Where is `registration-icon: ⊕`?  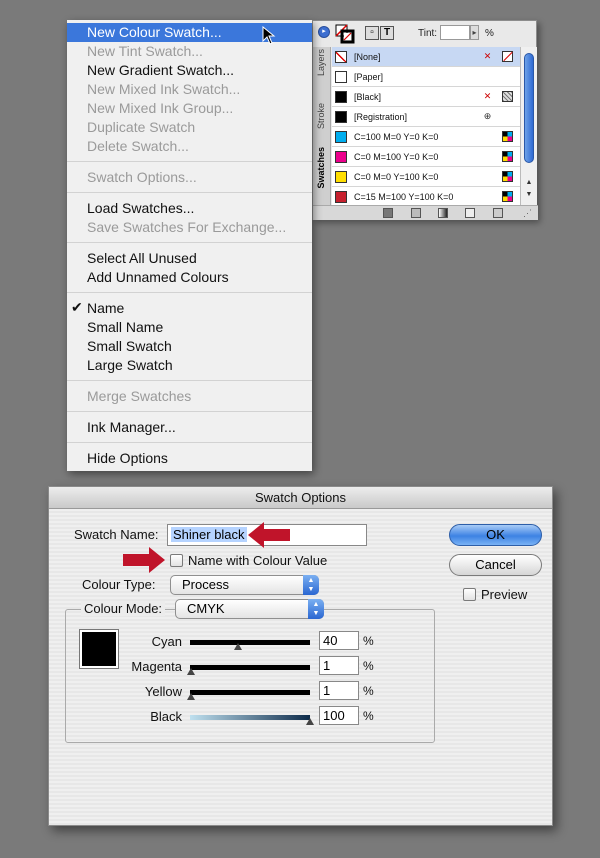
registration-icon: ⊕ is located at coordinates (487, 116).